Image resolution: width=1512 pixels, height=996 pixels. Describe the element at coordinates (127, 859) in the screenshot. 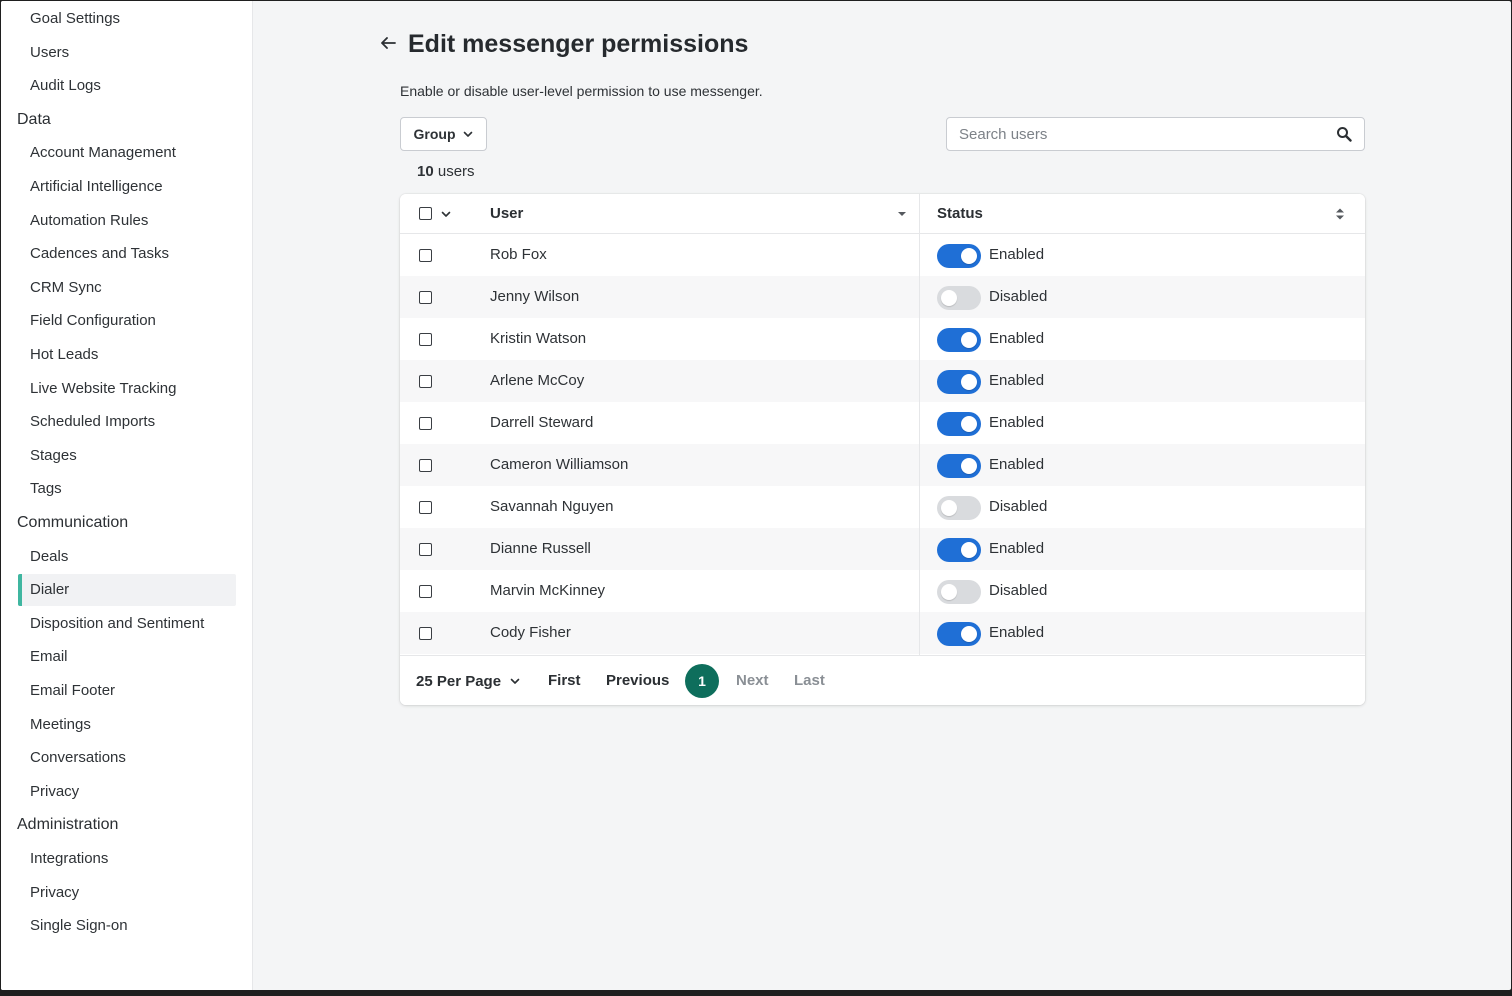

I see `sidebar-item-integrations: Integrations` at that location.